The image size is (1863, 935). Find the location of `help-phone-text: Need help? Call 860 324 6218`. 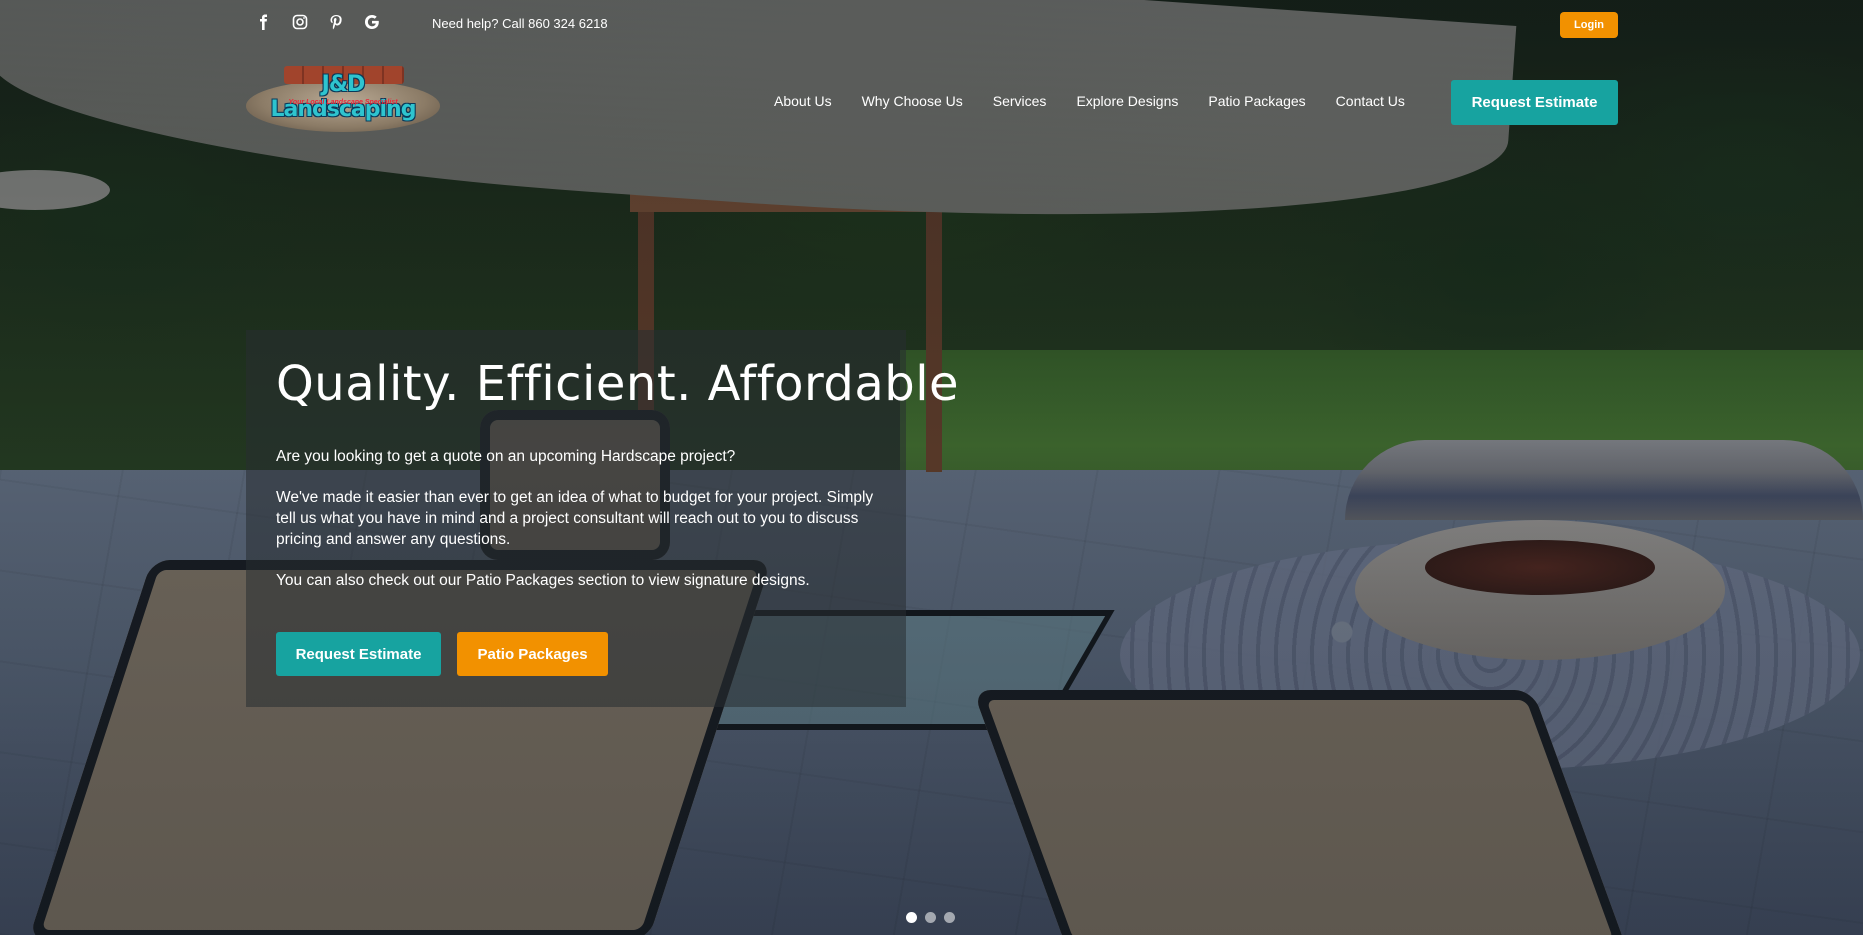

help-phone-text: Need help? Call 860 324 6218 is located at coordinates (520, 23).